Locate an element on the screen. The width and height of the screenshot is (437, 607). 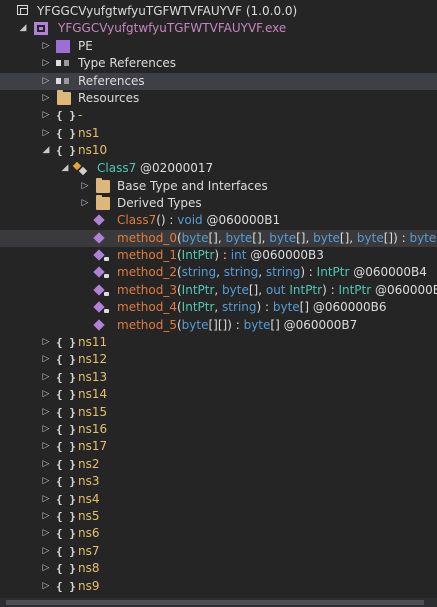
tree-node-base-types: ▷ Base Type and Interfaces is located at coordinates (218, 186).